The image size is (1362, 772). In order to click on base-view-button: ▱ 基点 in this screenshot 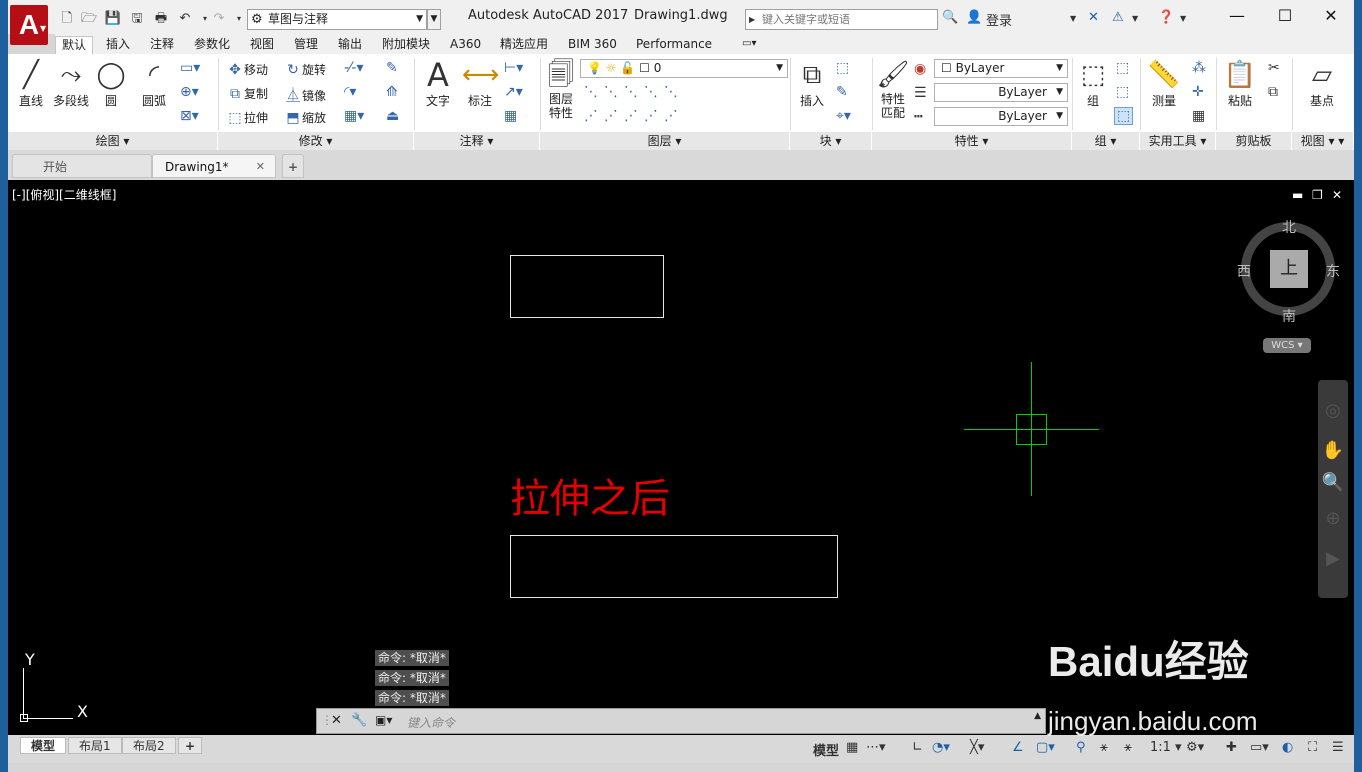, I will do `click(1322, 83)`.